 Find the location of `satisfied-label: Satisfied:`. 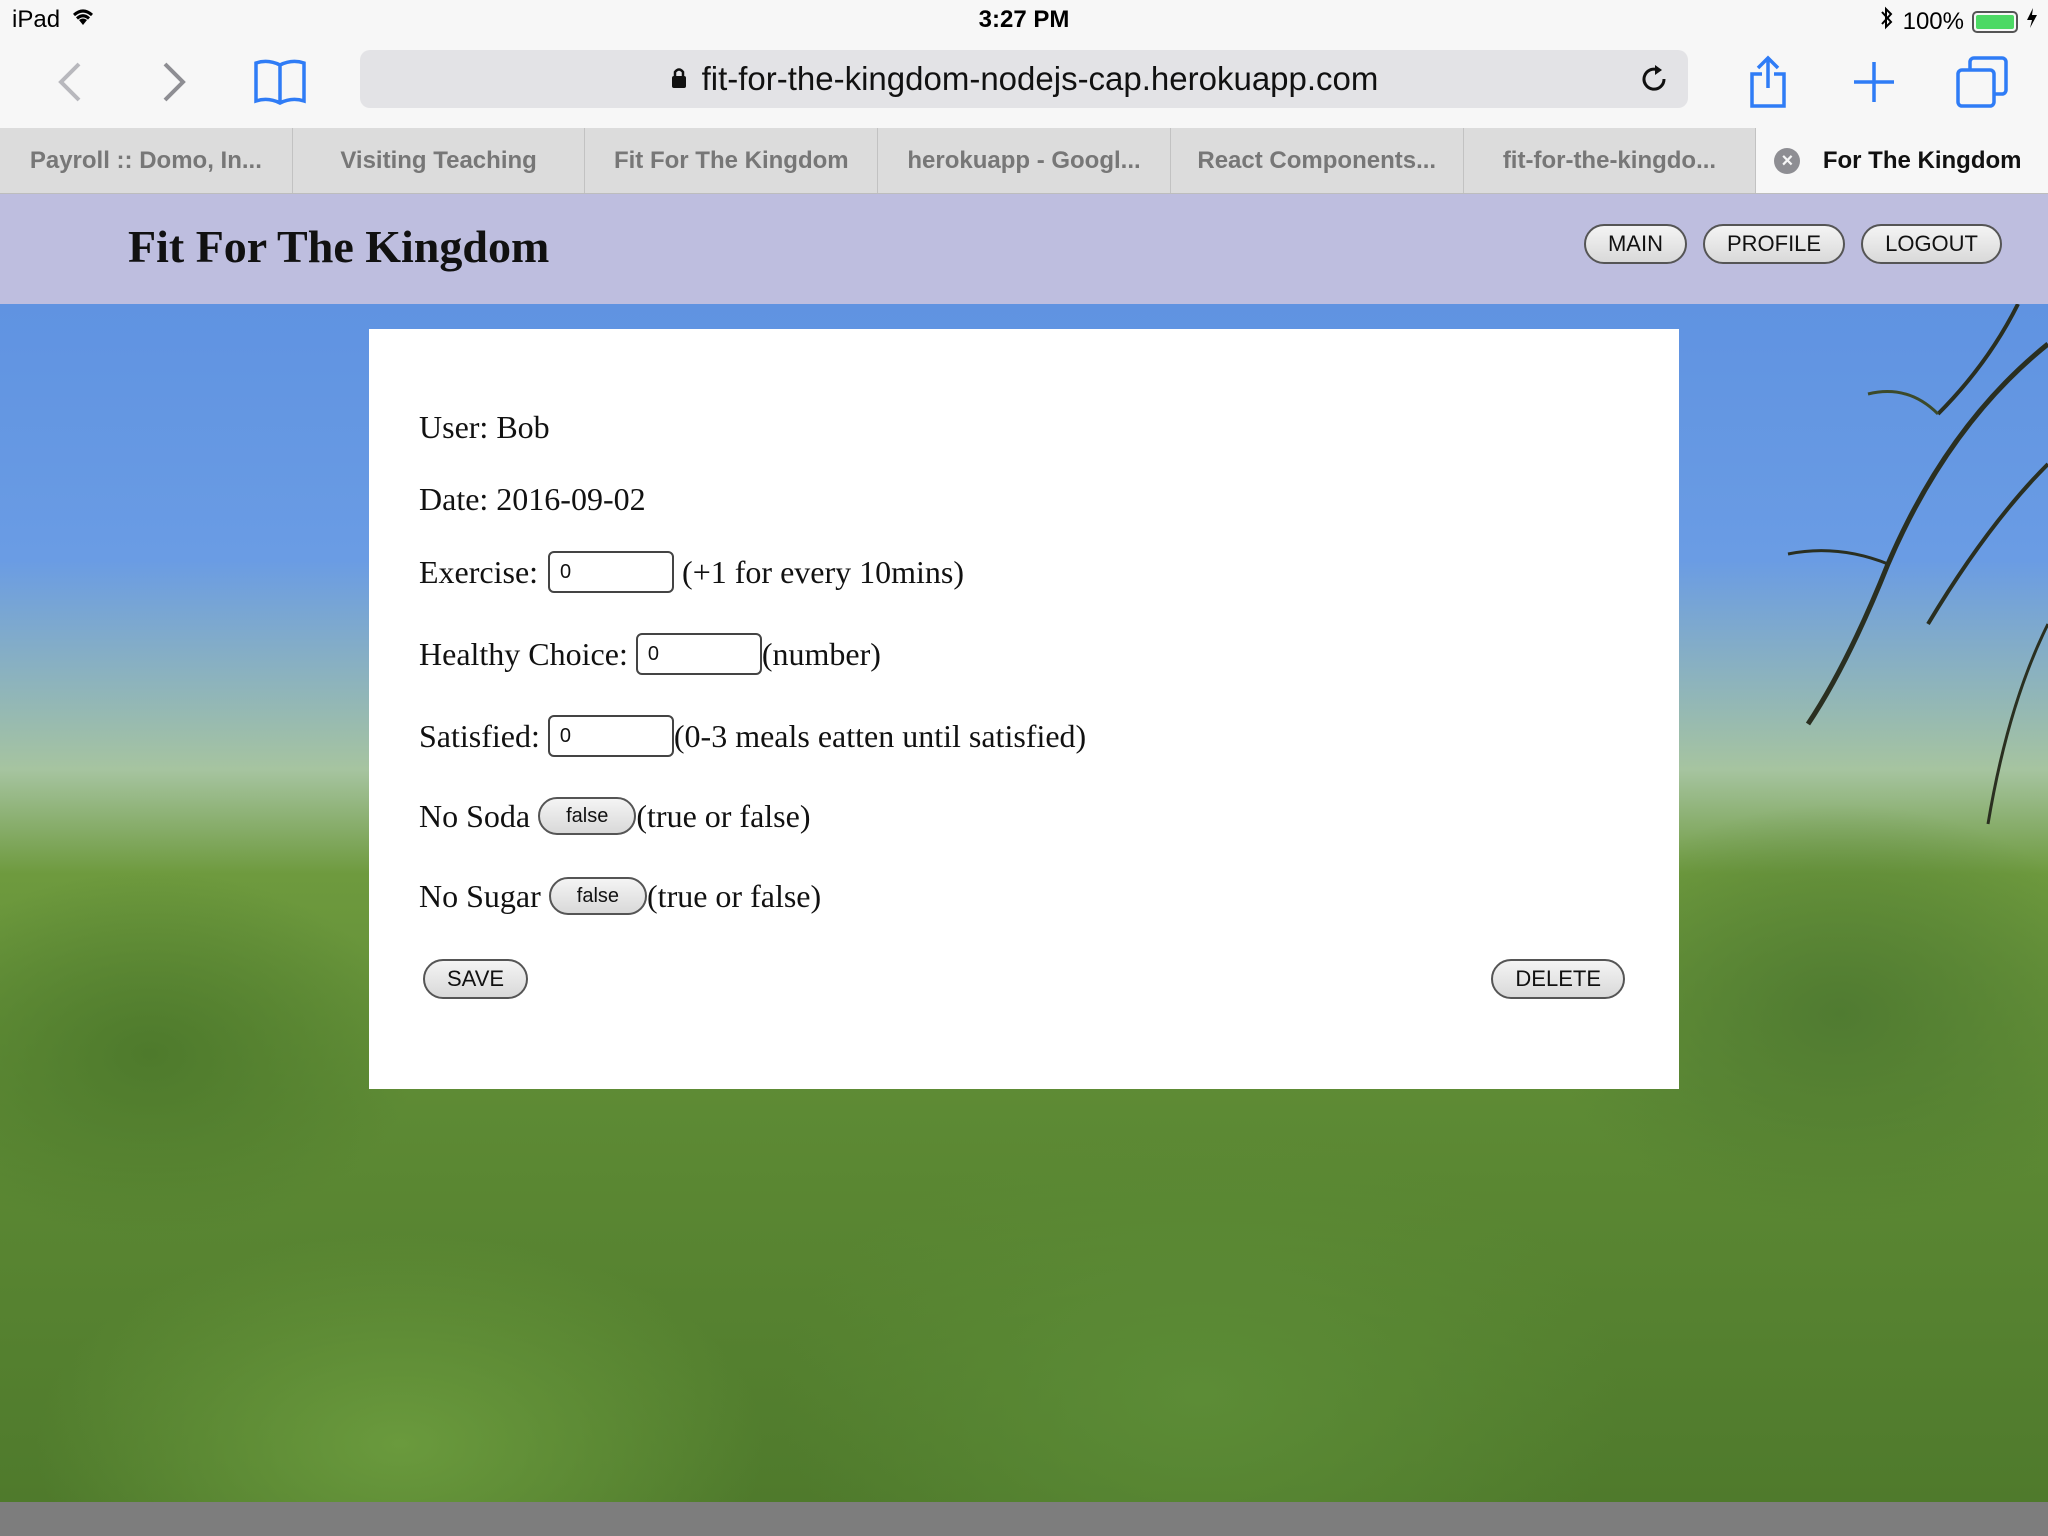

satisfied-label: Satisfied: is located at coordinates (479, 735).